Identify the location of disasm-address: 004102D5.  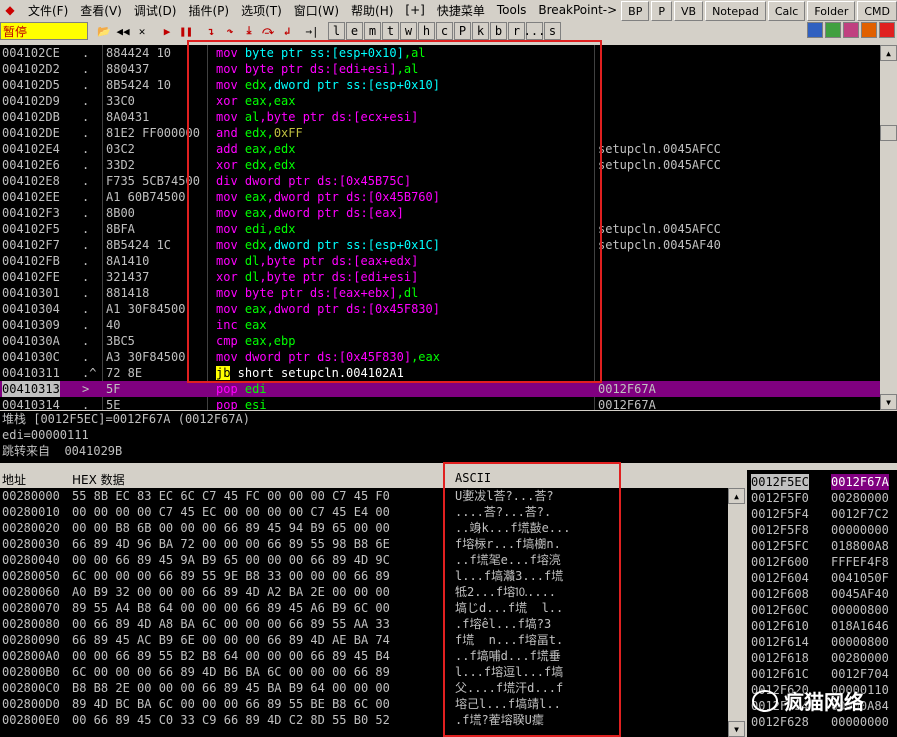
(31, 85).